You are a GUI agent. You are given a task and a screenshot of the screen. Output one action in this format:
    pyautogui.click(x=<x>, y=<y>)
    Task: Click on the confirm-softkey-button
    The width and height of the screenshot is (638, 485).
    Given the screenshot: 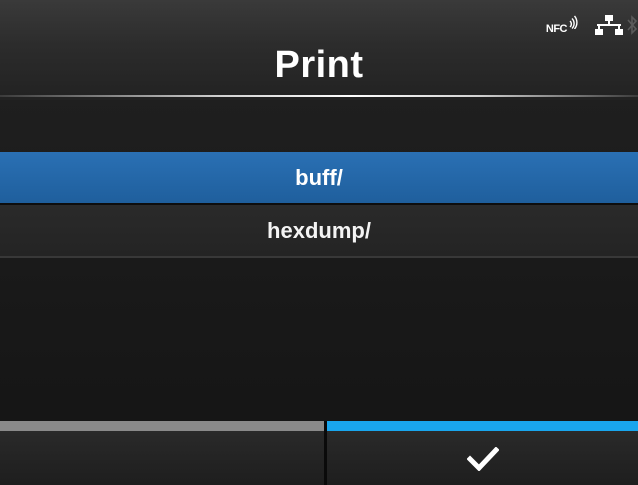 What is the action you would take?
    pyautogui.click(x=481, y=453)
    